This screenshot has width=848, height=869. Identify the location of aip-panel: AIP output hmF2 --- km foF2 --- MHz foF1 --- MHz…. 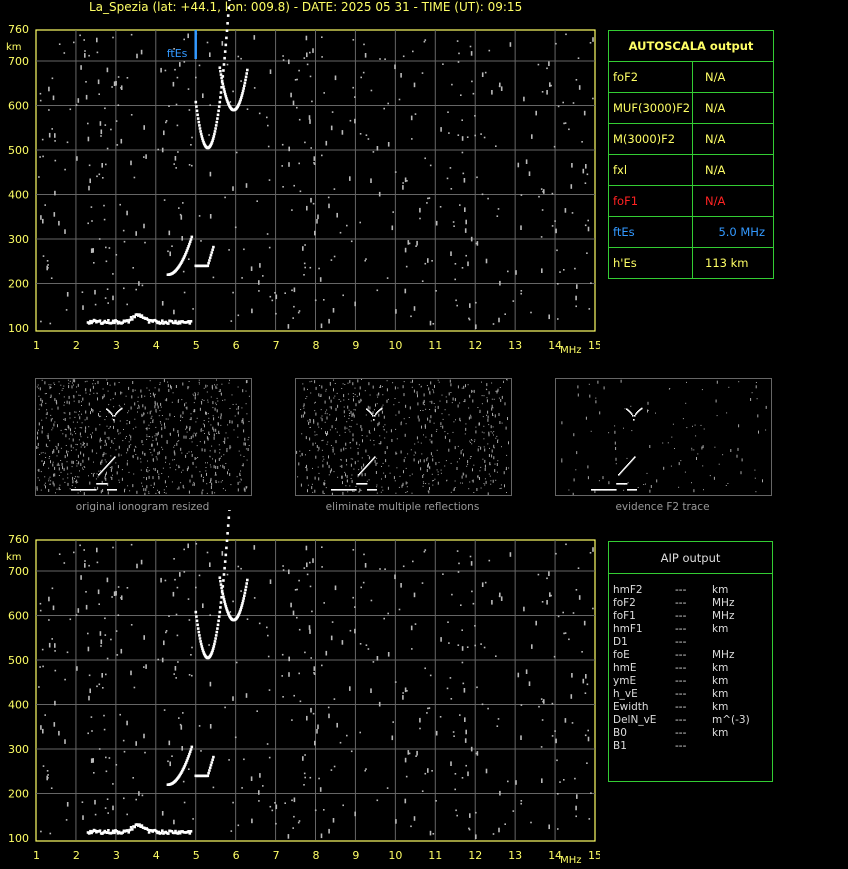
(690, 661).